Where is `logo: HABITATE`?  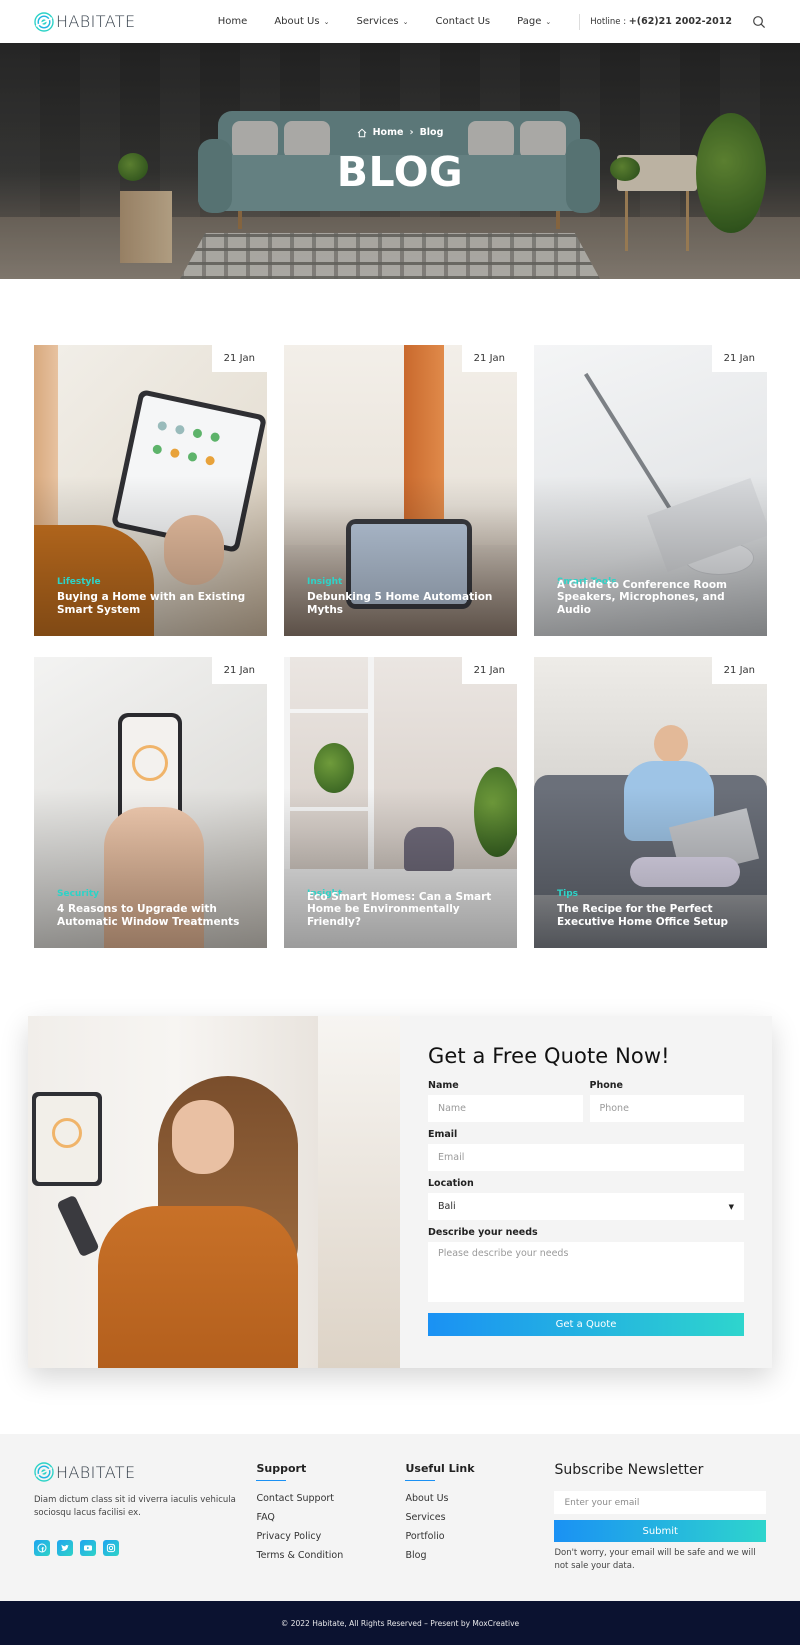
logo: HABITATE is located at coordinates (85, 21).